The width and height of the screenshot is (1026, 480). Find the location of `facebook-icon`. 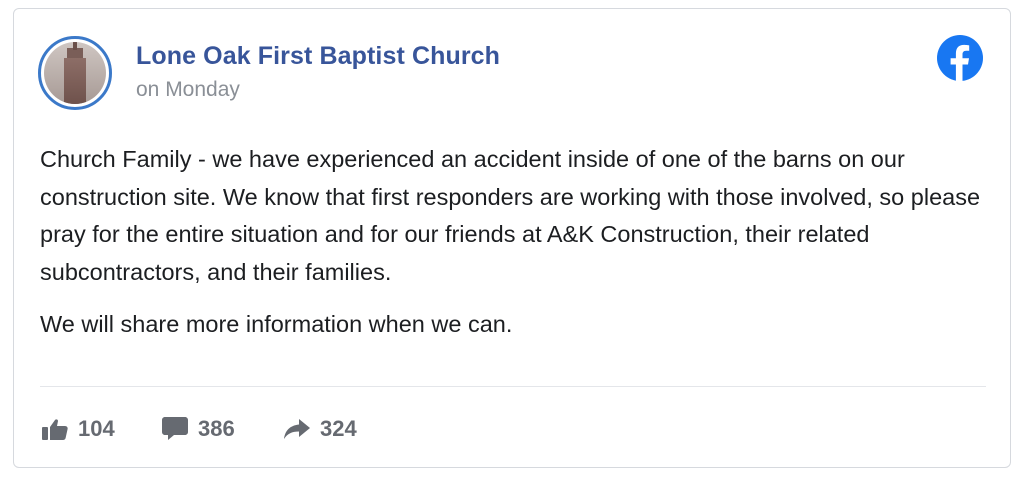

facebook-icon is located at coordinates (960, 58).